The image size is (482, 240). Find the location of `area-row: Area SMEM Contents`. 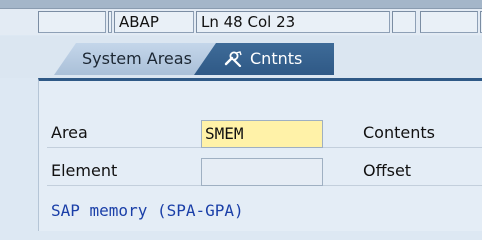

area-row: Area SMEM Contents is located at coordinates (264, 133).